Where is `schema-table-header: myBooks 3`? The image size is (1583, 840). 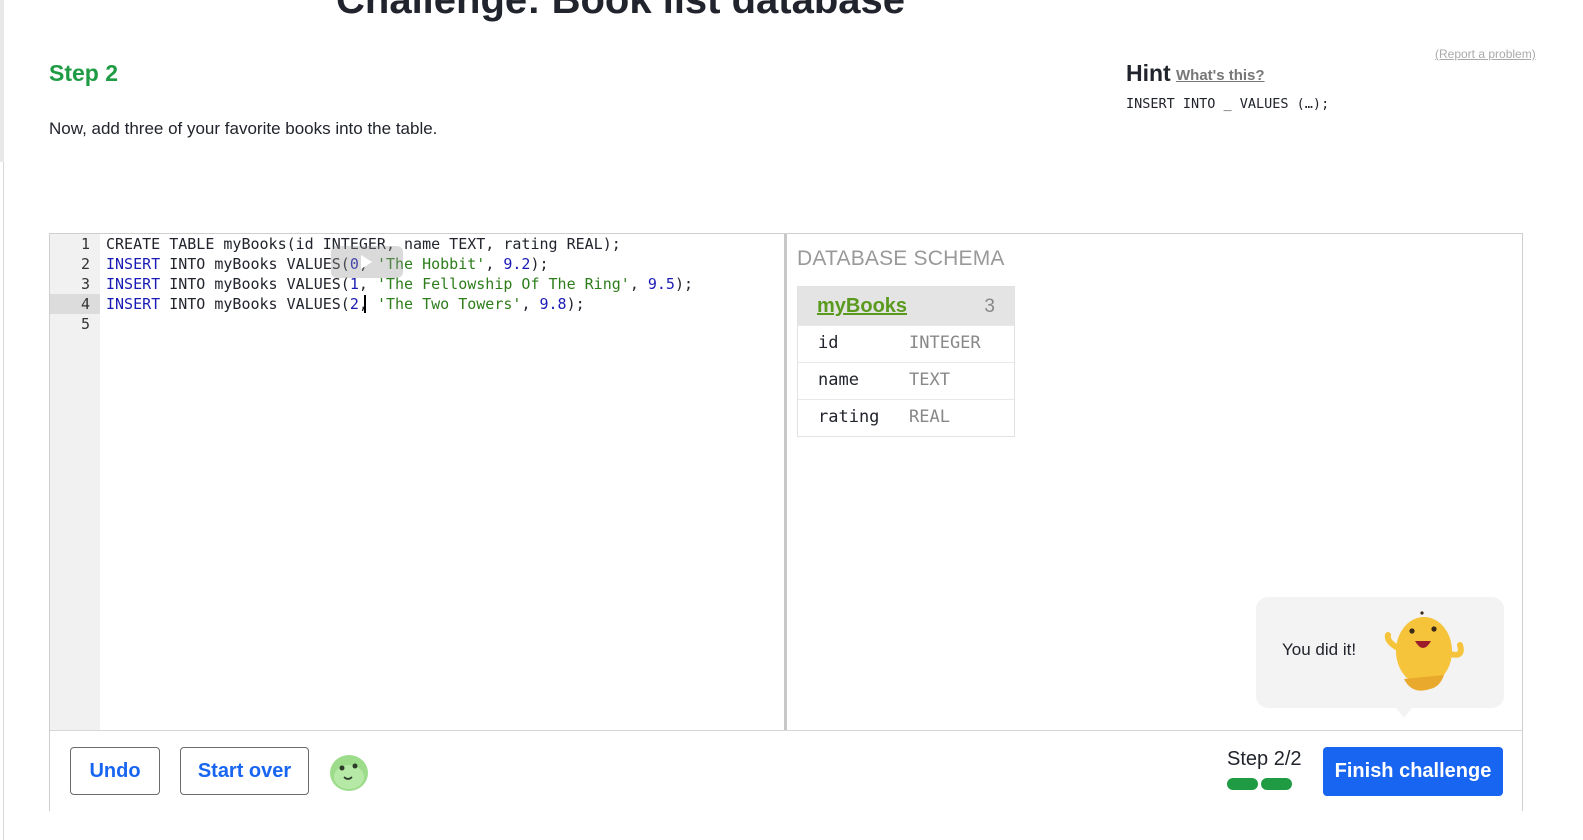
schema-table-header: myBooks 3 is located at coordinates (906, 306).